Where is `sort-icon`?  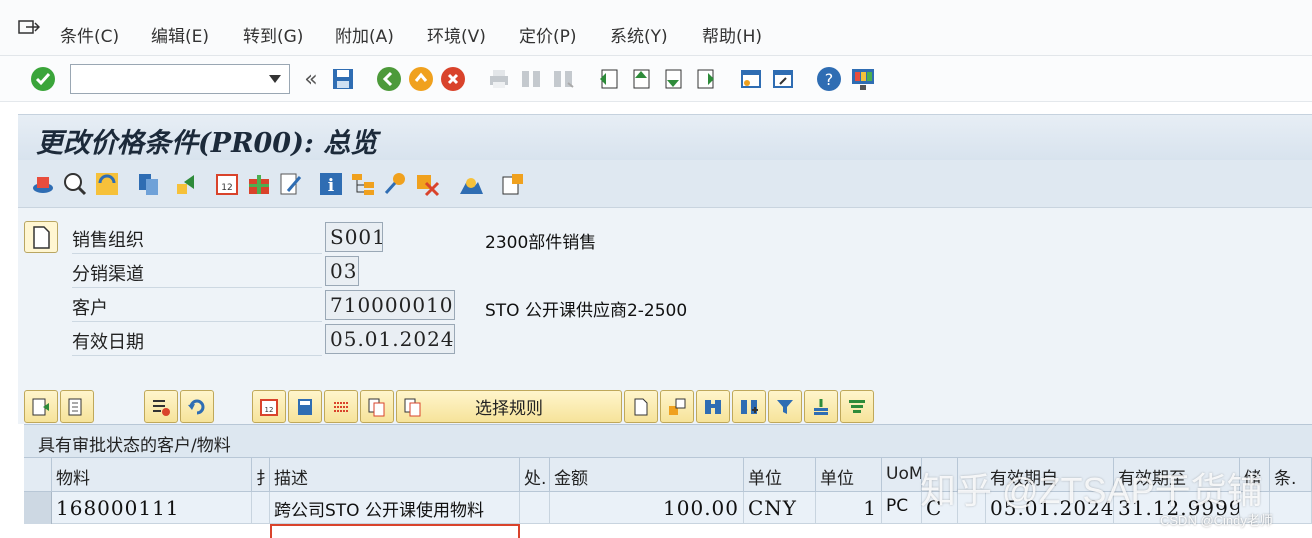
sort-icon is located at coordinates (821, 406).